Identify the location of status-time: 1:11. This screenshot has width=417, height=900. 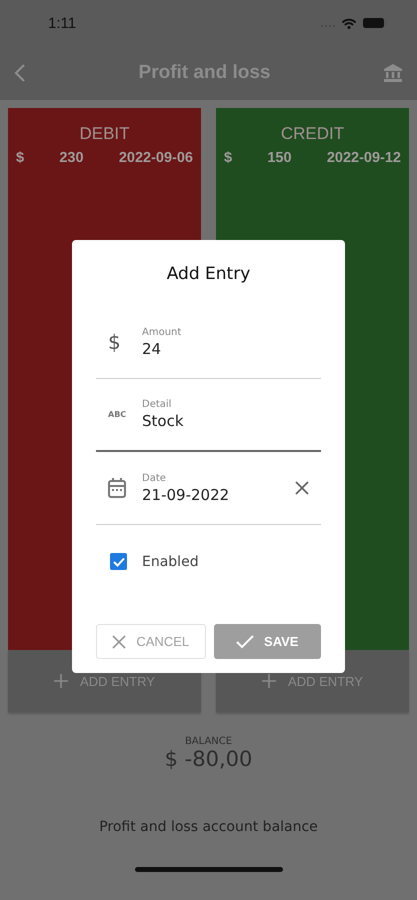
(62, 23).